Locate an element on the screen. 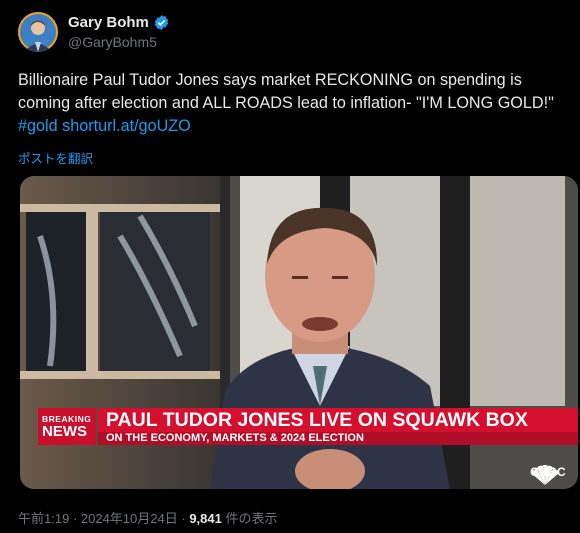  tweet-time: 午前1:19 is located at coordinates (43, 518).